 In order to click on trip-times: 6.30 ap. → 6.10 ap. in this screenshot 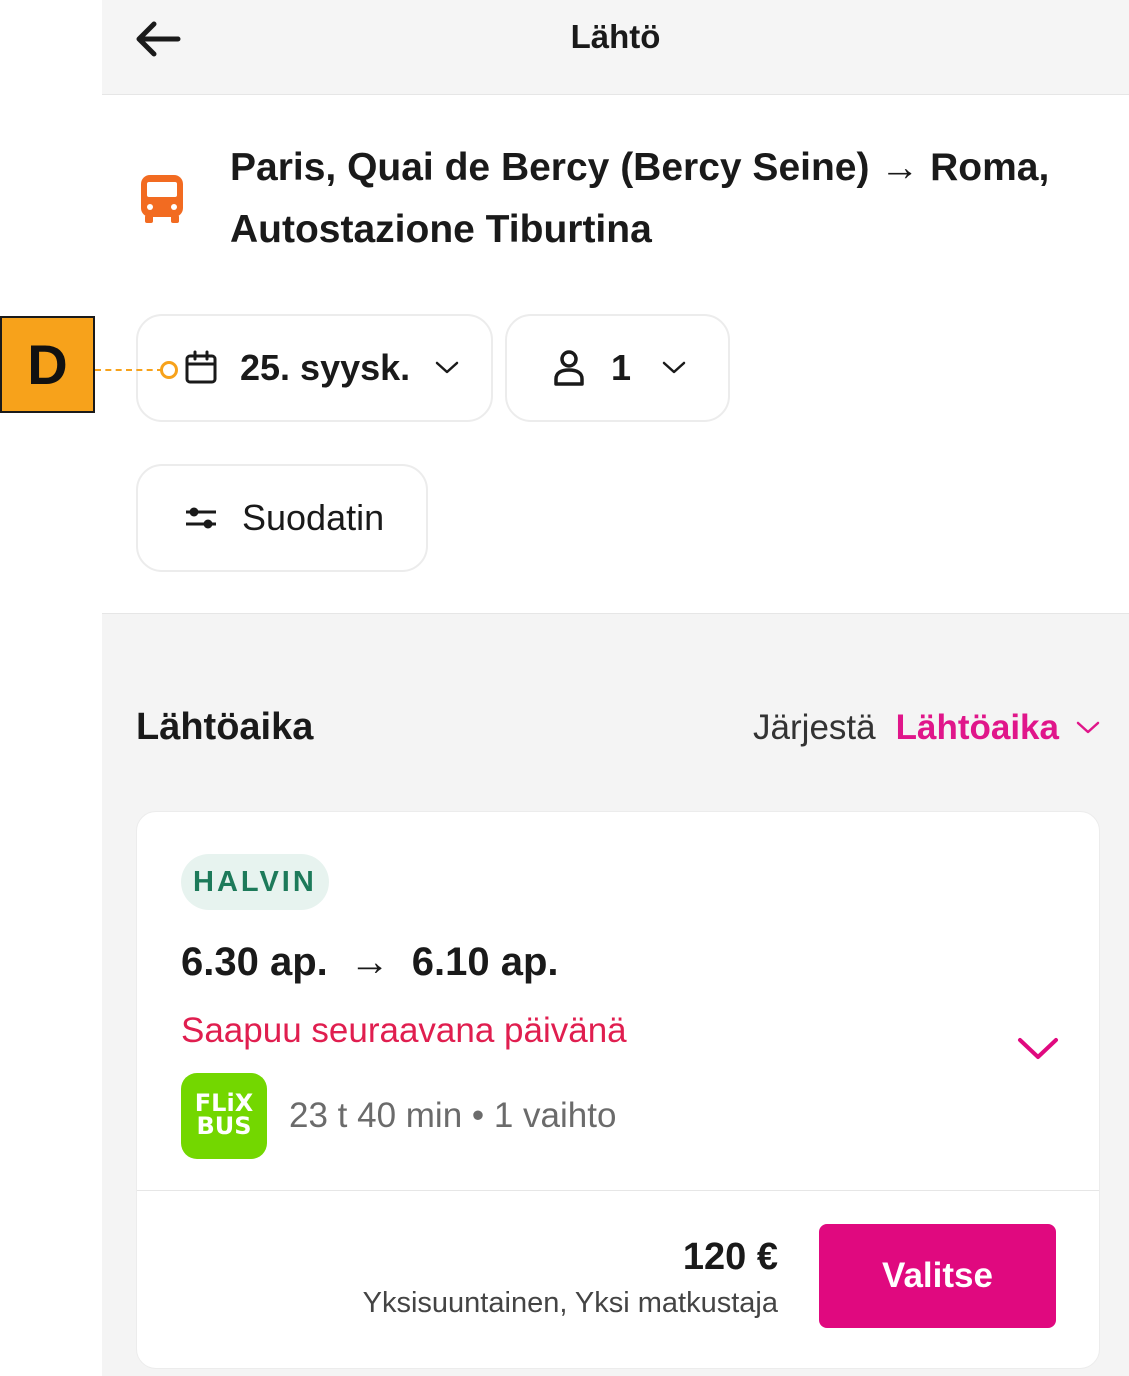, I will do `click(370, 962)`.